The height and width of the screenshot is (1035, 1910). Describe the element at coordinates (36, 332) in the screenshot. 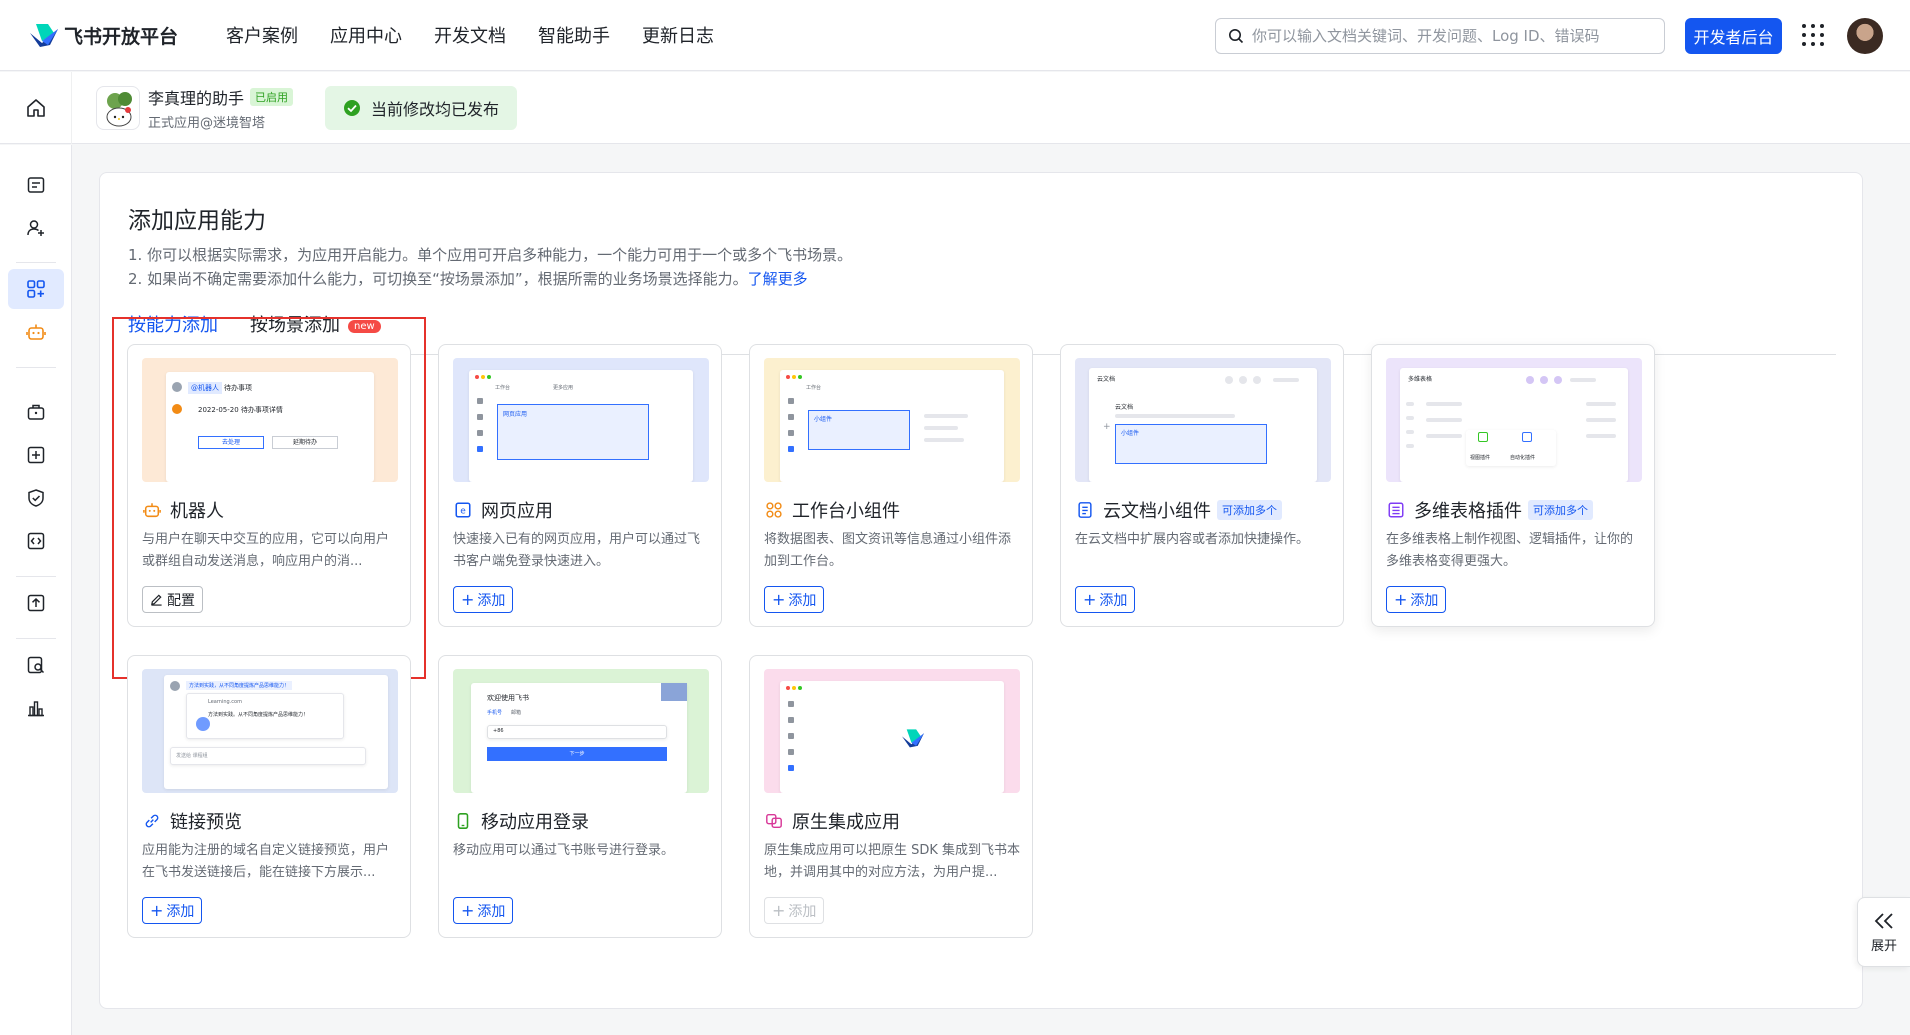

I see `sidebar-item-robot` at that location.